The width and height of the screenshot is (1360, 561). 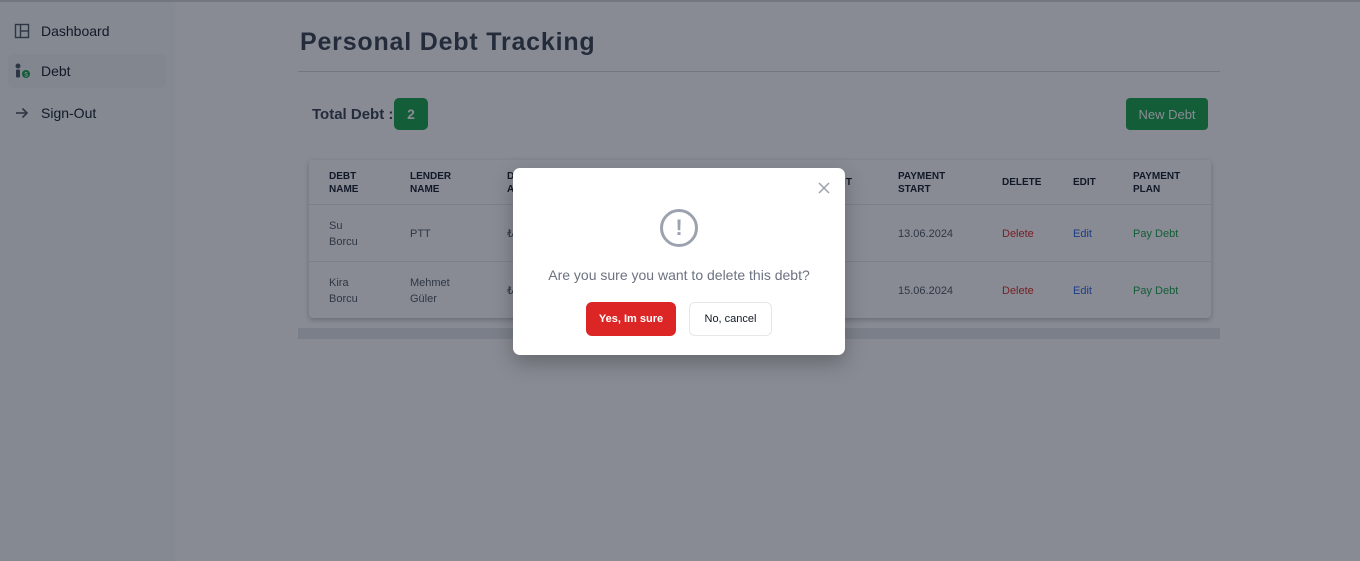 What do you see at coordinates (631, 319) in the screenshot?
I see `confirm-delete-button: Yes, Im sure` at bounding box center [631, 319].